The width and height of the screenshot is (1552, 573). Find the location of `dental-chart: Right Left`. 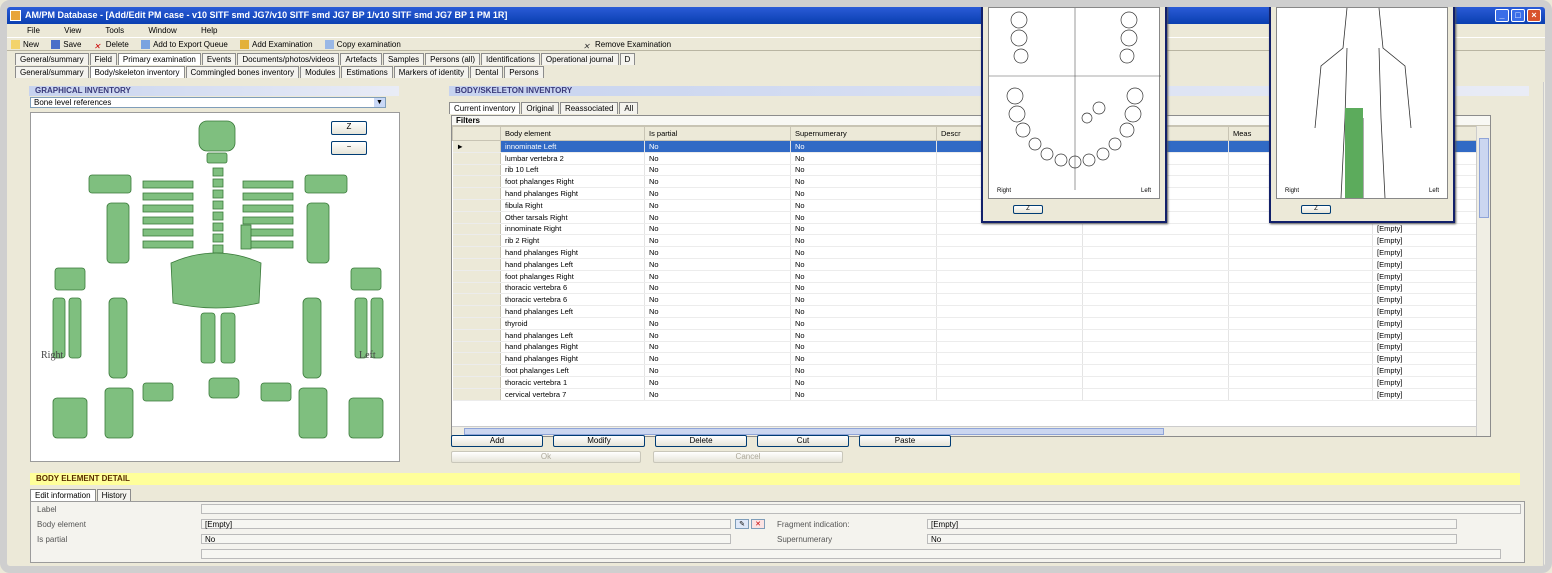

dental-chart: Right Left is located at coordinates (1074, 103).